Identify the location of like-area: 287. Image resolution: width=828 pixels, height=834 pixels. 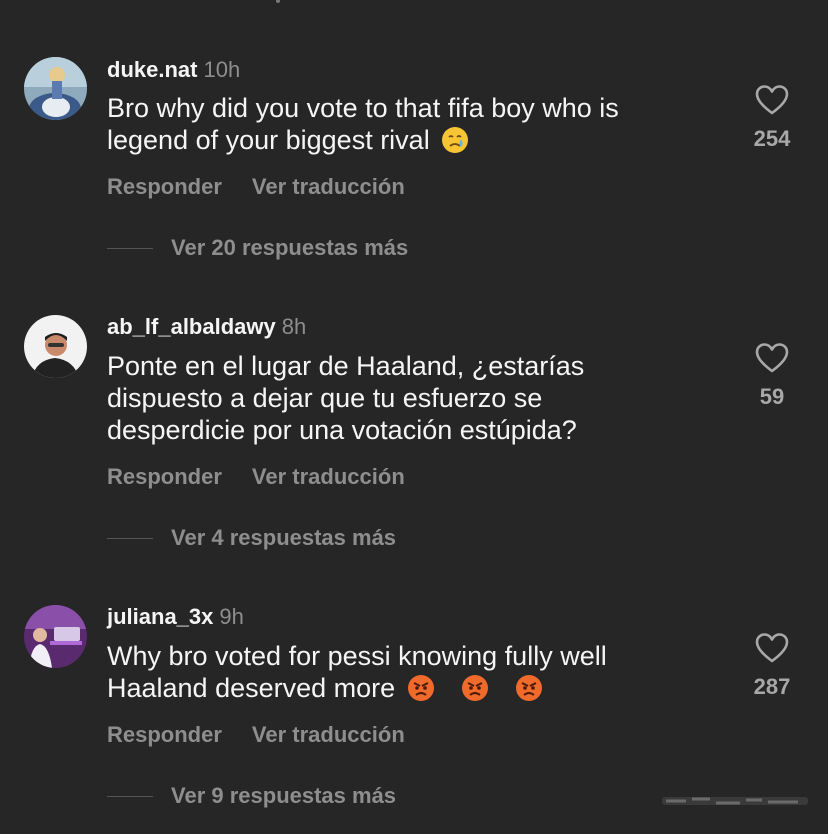
(772, 666).